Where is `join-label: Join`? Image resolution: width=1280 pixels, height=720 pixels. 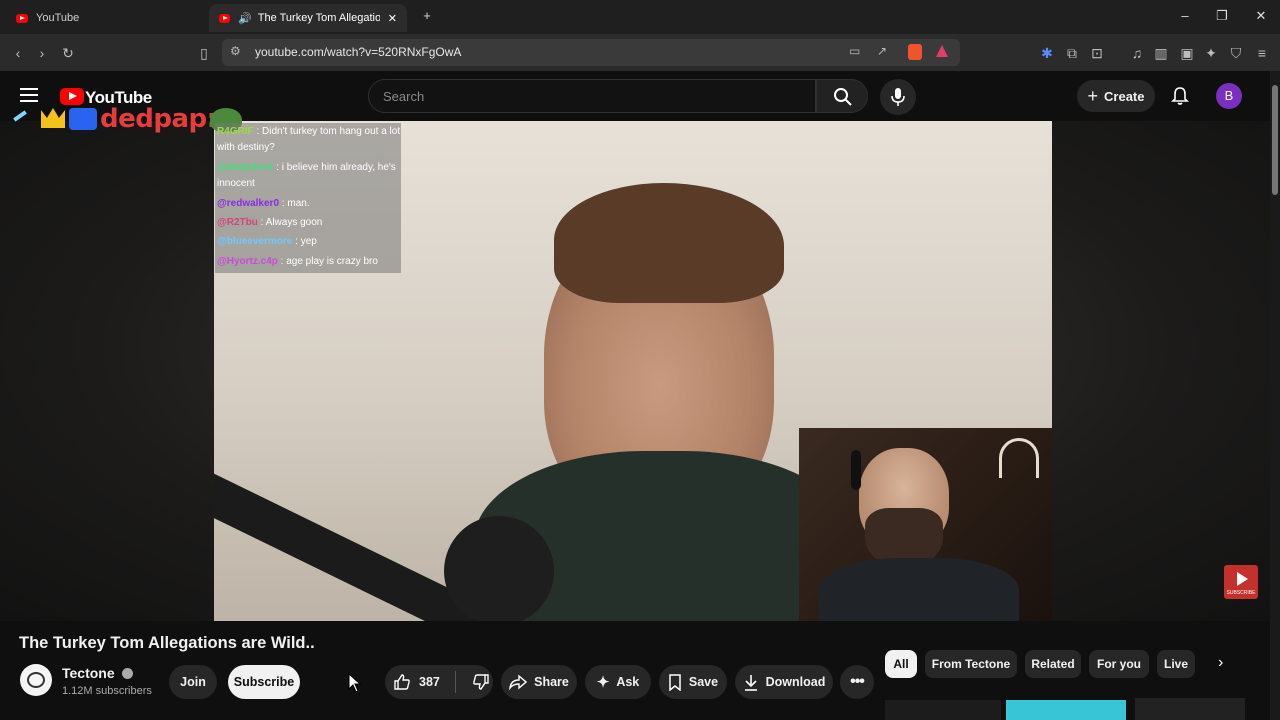 join-label: Join is located at coordinates (193, 682).